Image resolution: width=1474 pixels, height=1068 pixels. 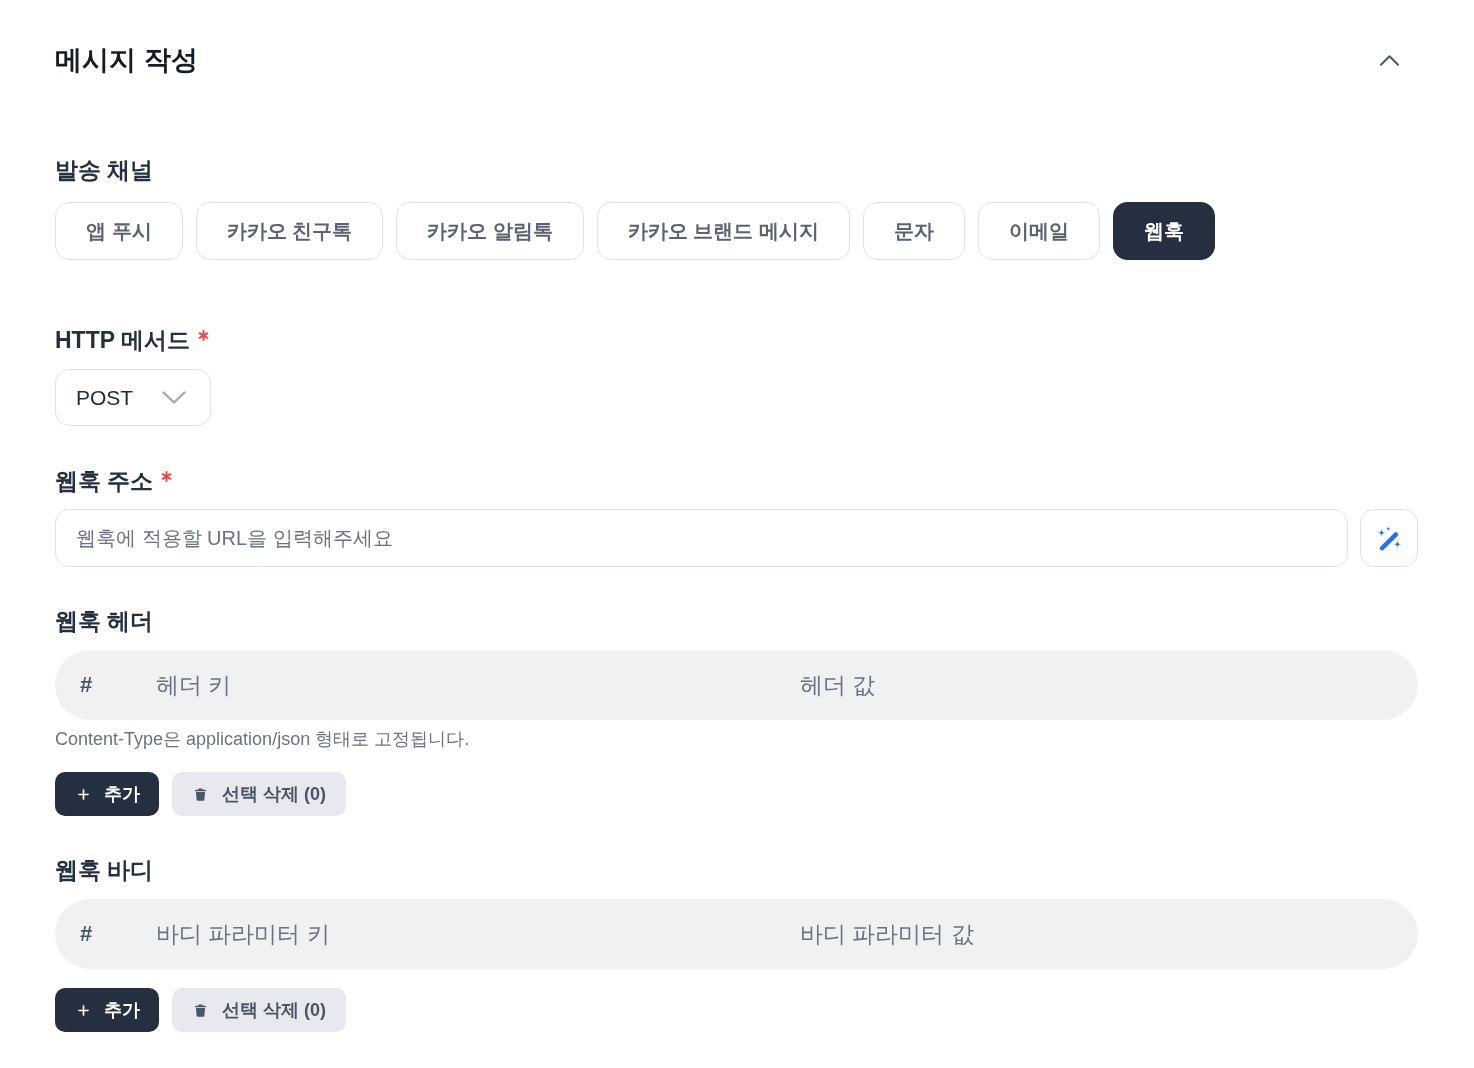 What do you see at coordinates (1038, 231) in the screenshot?
I see `channel-button: 이메일` at bounding box center [1038, 231].